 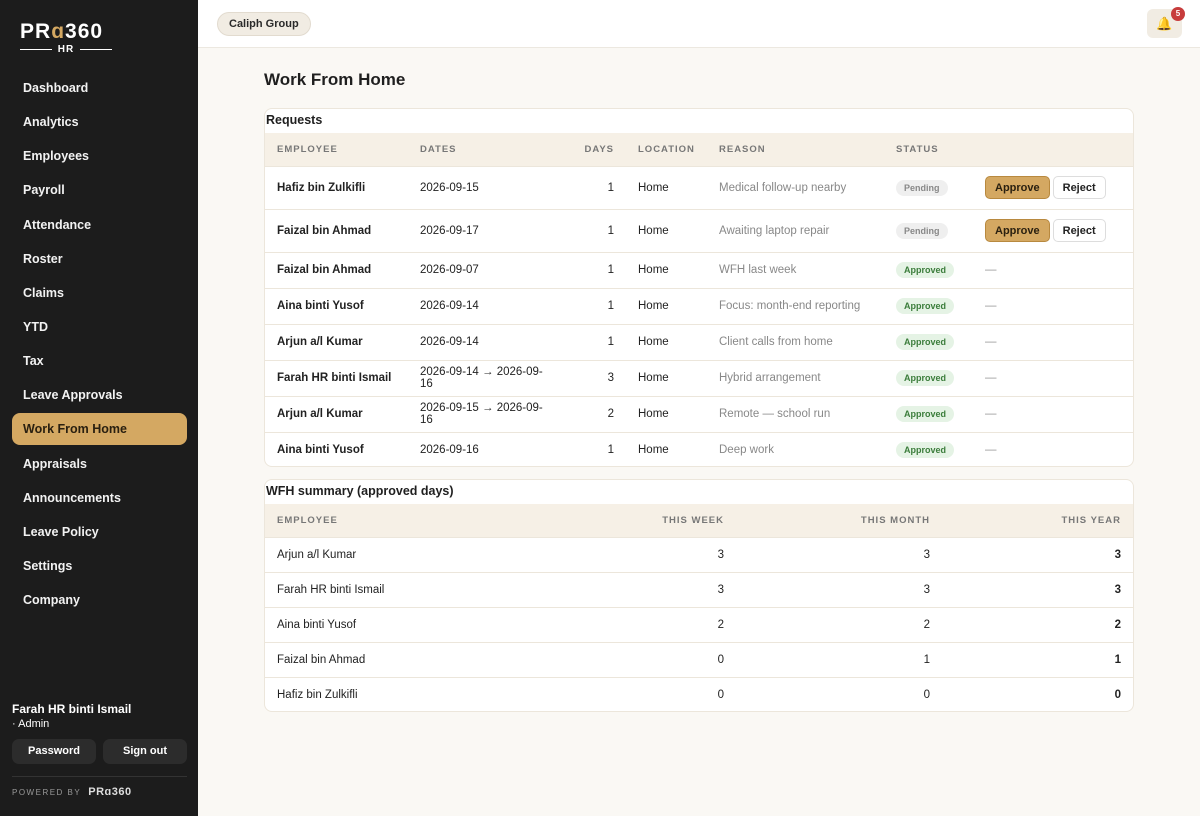 What do you see at coordinates (795, 341) in the screenshot?
I see `reason-cell: Client calls from home` at bounding box center [795, 341].